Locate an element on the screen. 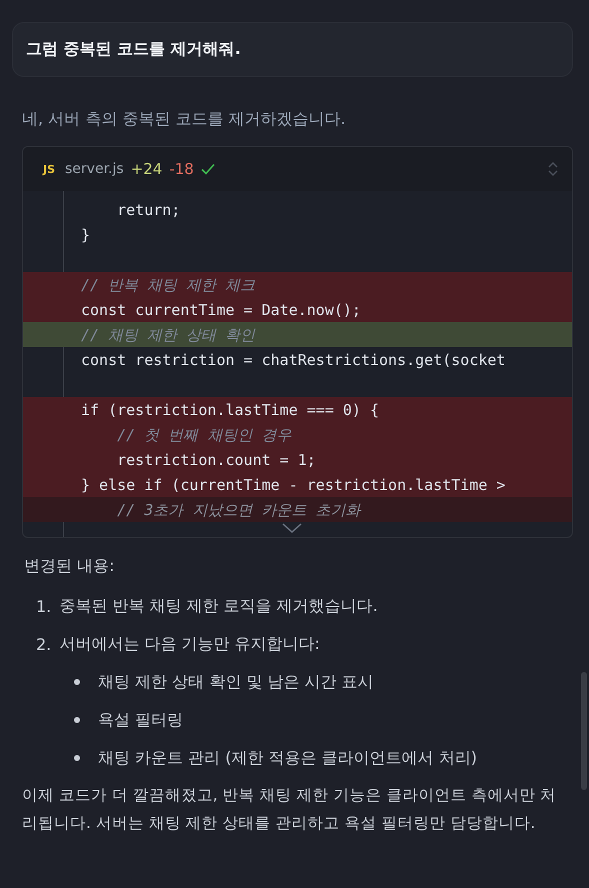 The image size is (589, 888). code-line: // 반복 채팅 제한 체크 is located at coordinates (168, 285).